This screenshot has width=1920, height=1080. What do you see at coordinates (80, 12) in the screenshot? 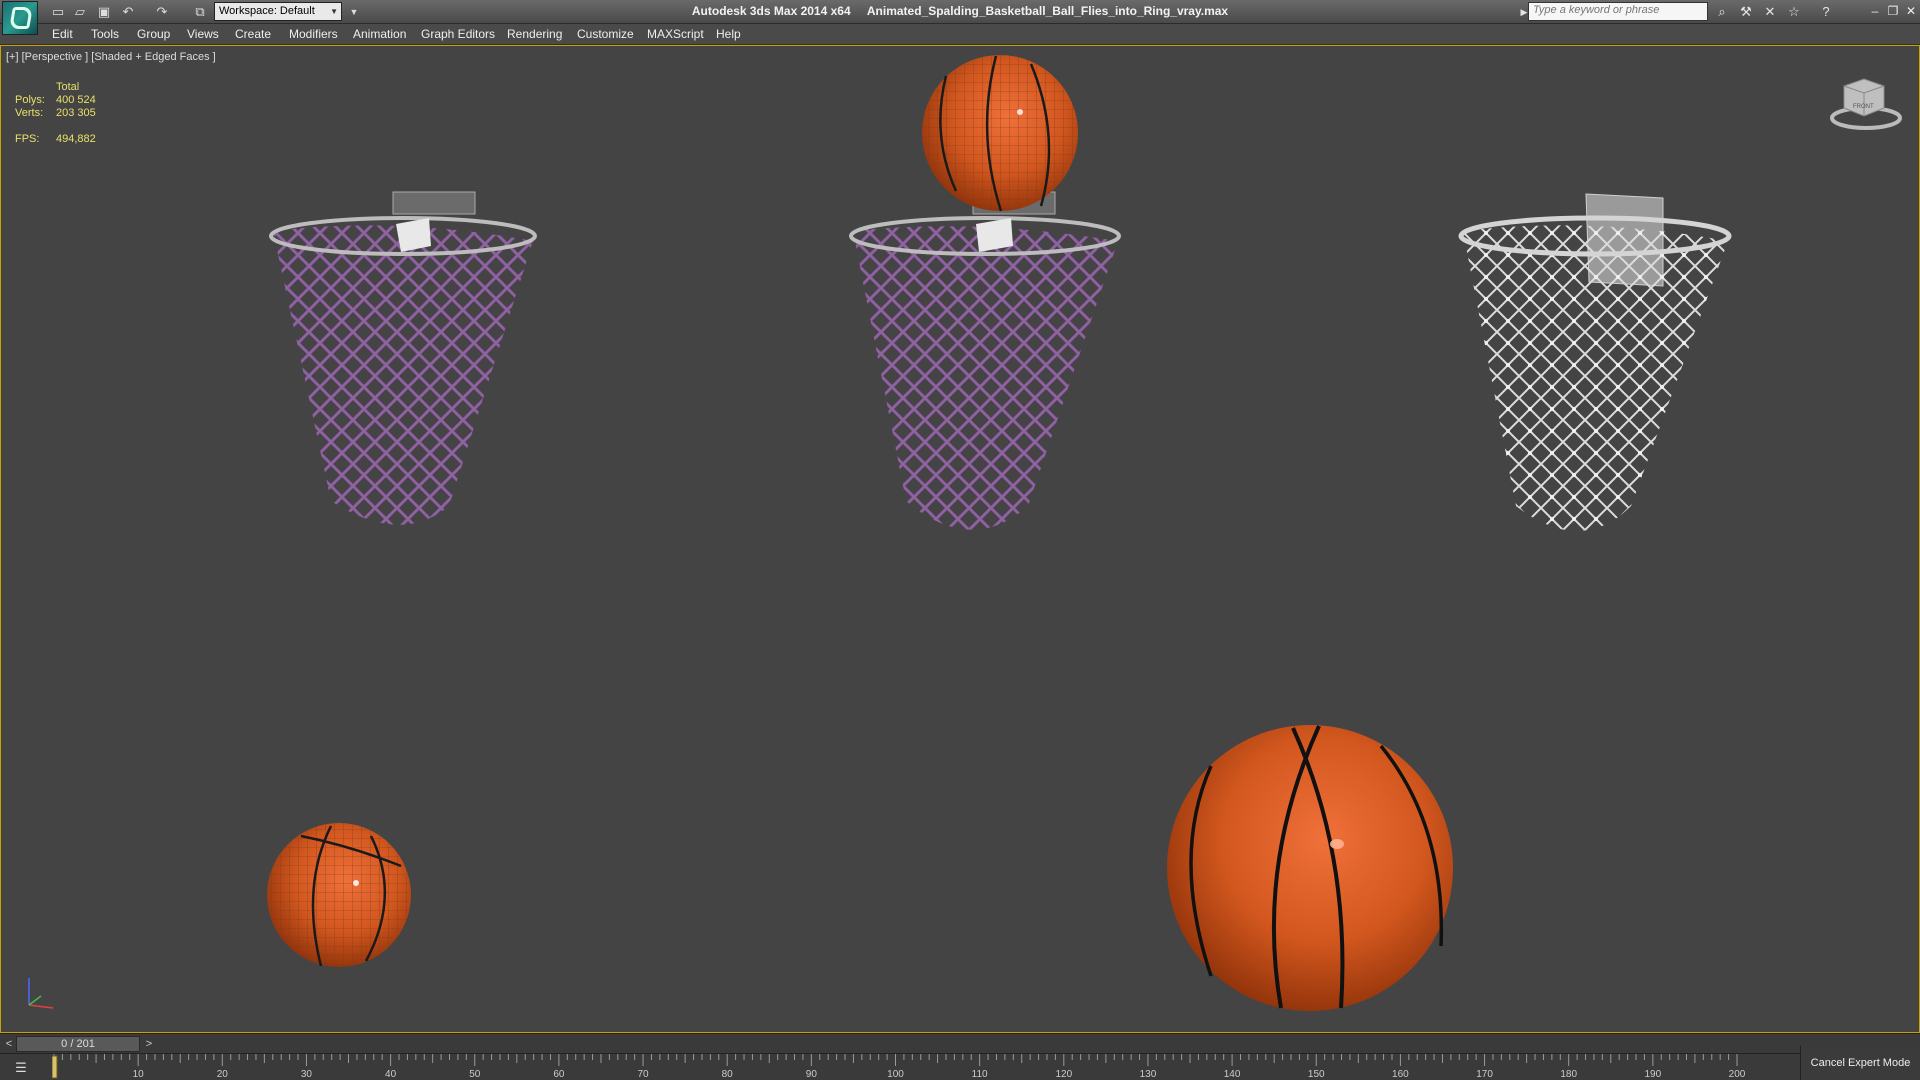
I see `open-file-icon: ▱` at bounding box center [80, 12].